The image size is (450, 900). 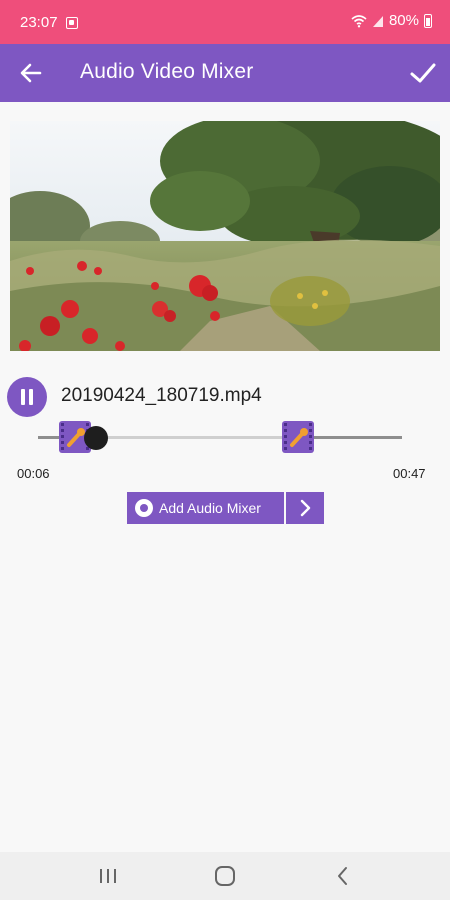 I want to click on playhead-knob, so click(x=96, y=438).